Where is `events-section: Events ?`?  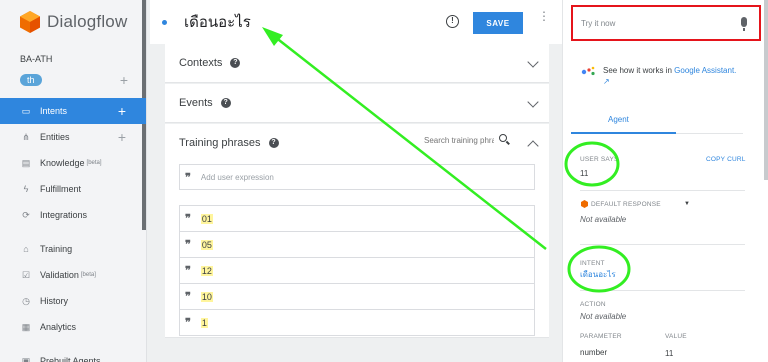
events-section: Events ? is located at coordinates (357, 103).